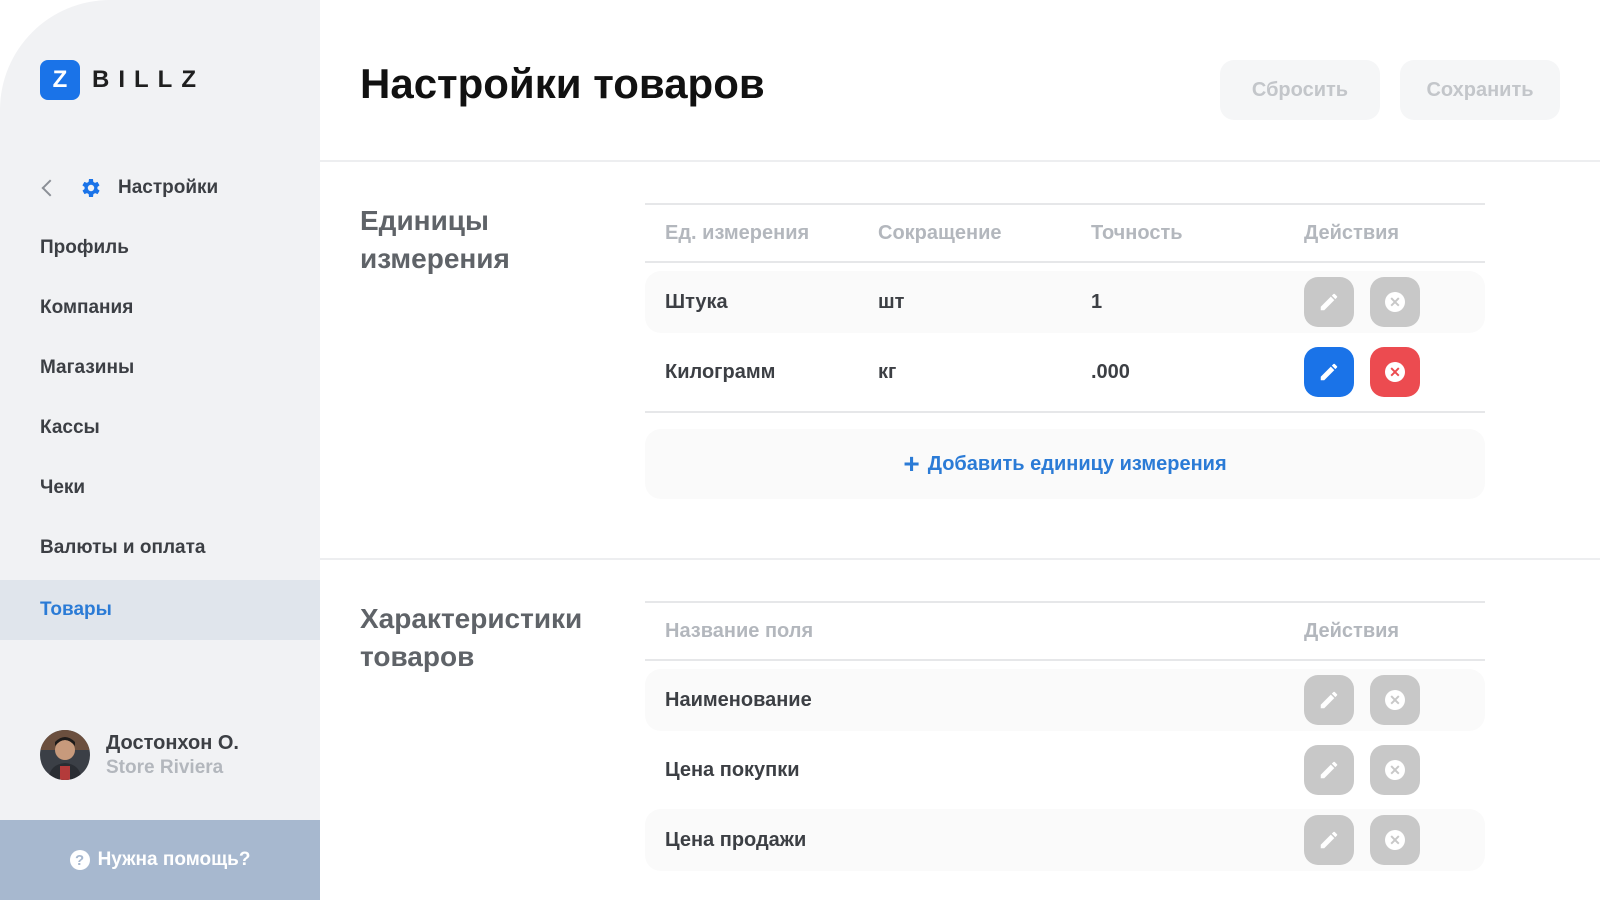  I want to click on table-row: Штука шт 1 ✕, so click(1065, 302).